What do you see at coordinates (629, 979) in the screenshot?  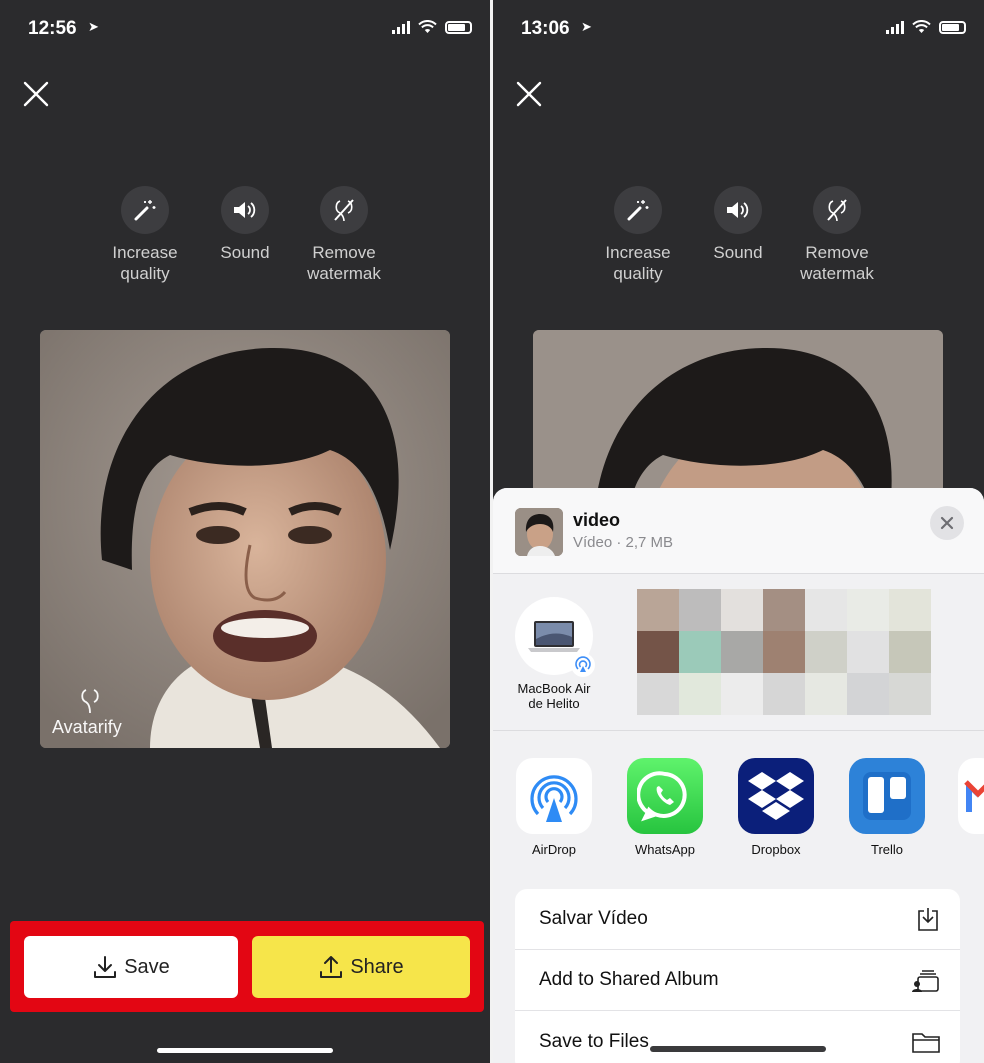 I see `action-label: Add to Shared Album` at bounding box center [629, 979].